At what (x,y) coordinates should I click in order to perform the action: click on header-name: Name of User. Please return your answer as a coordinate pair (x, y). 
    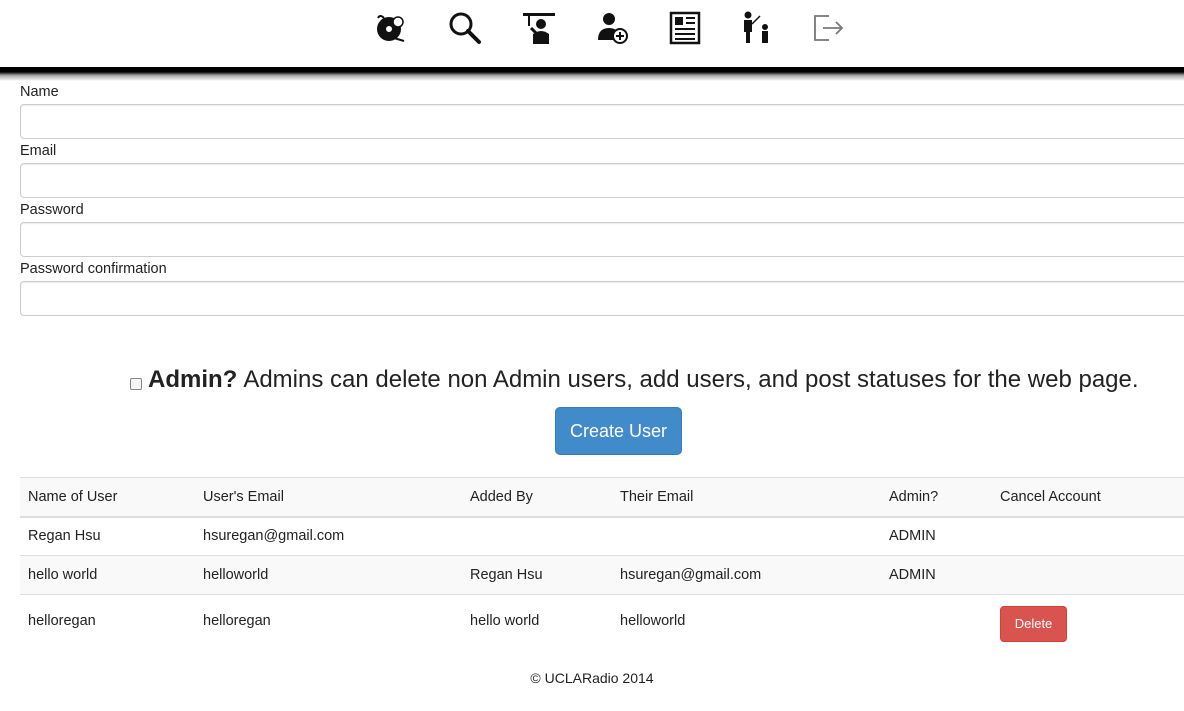
    Looking at the image, I should click on (107, 497).